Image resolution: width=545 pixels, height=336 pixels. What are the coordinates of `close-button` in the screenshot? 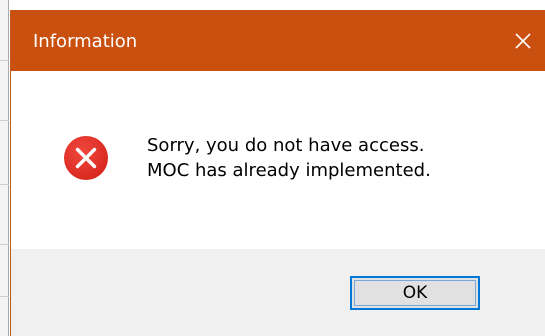 It's located at (522, 40).